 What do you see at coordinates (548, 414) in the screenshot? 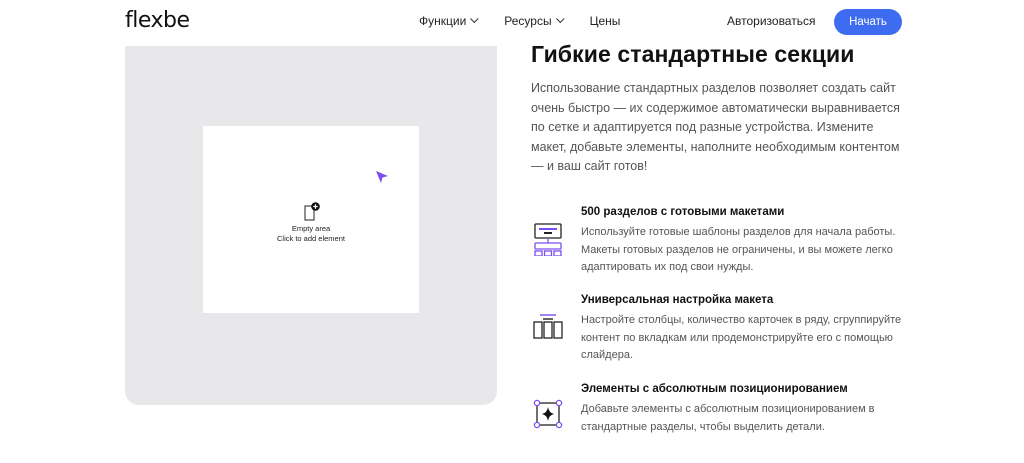
I see `absolute-position-icon` at bounding box center [548, 414].